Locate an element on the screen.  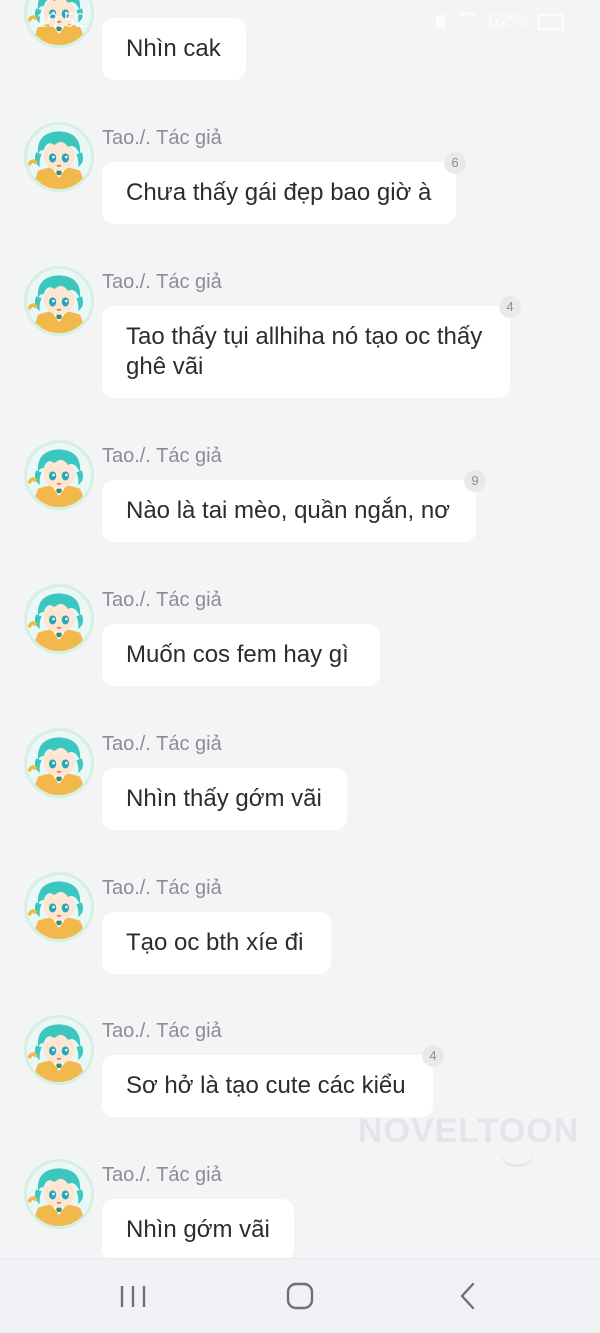
message-text: Muốn cos fem hay gì is located at coordinates (237, 654).